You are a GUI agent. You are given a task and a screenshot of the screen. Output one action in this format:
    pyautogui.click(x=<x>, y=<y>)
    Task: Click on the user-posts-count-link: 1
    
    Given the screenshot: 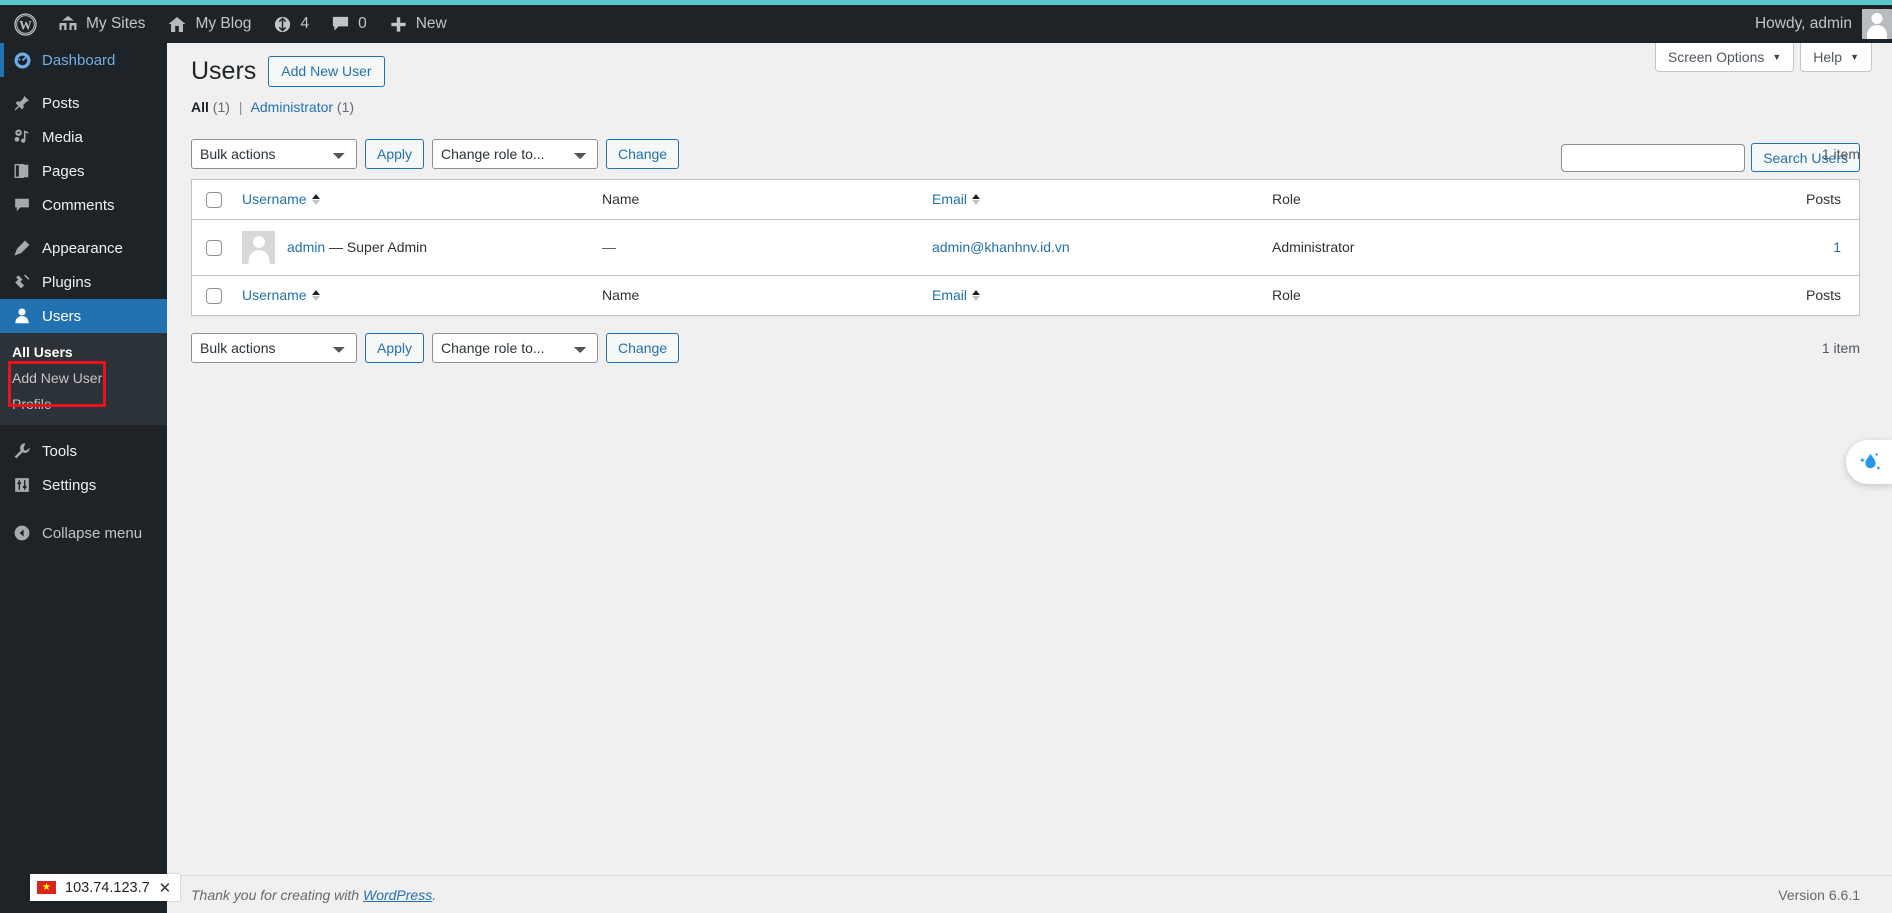 What is the action you would take?
    pyautogui.click(x=1837, y=247)
    